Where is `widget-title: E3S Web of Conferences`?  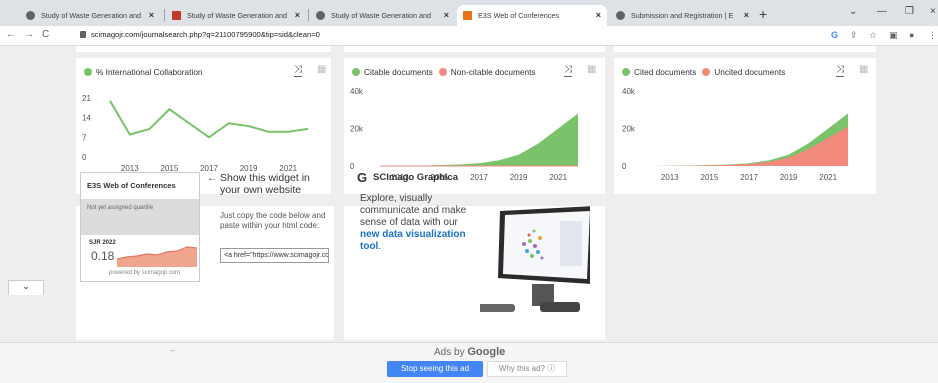 widget-title: E3S Web of Conferences is located at coordinates (131, 185).